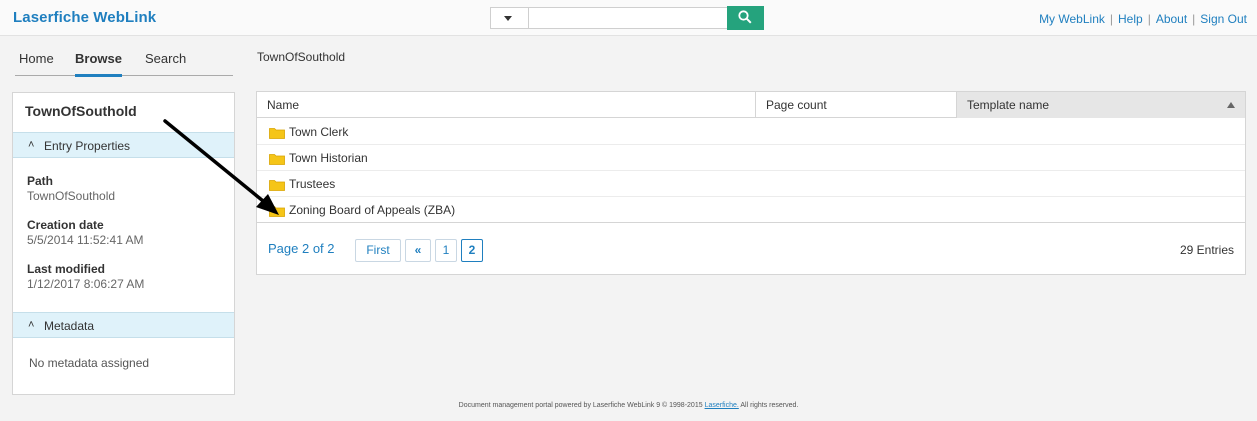  What do you see at coordinates (71, 188) in the screenshot?
I see `property-path: Path TownOfSouthold` at bounding box center [71, 188].